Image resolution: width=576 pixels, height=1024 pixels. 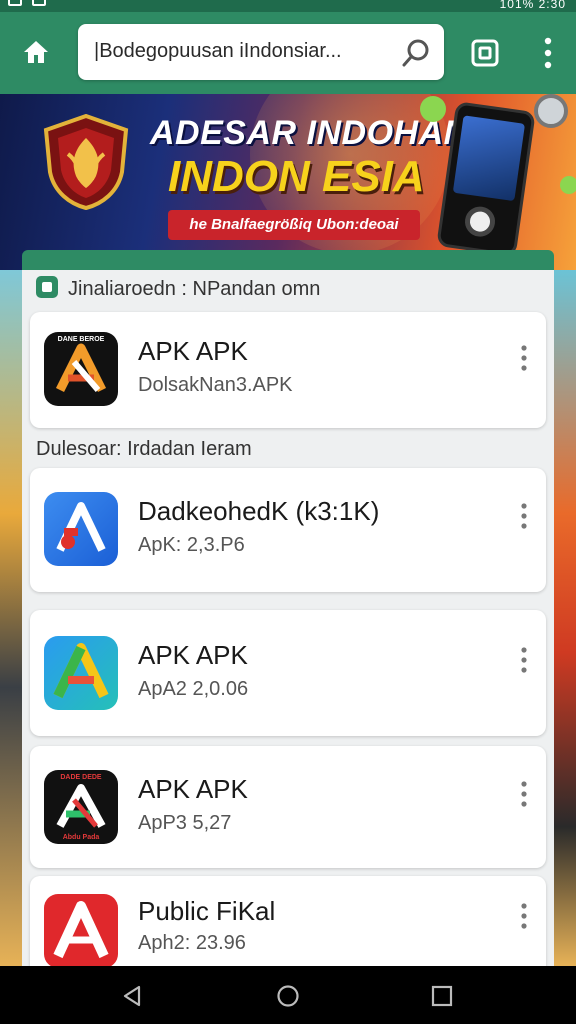 I want to click on app-meta: DolsakNan3.APK, so click(x=215, y=385).